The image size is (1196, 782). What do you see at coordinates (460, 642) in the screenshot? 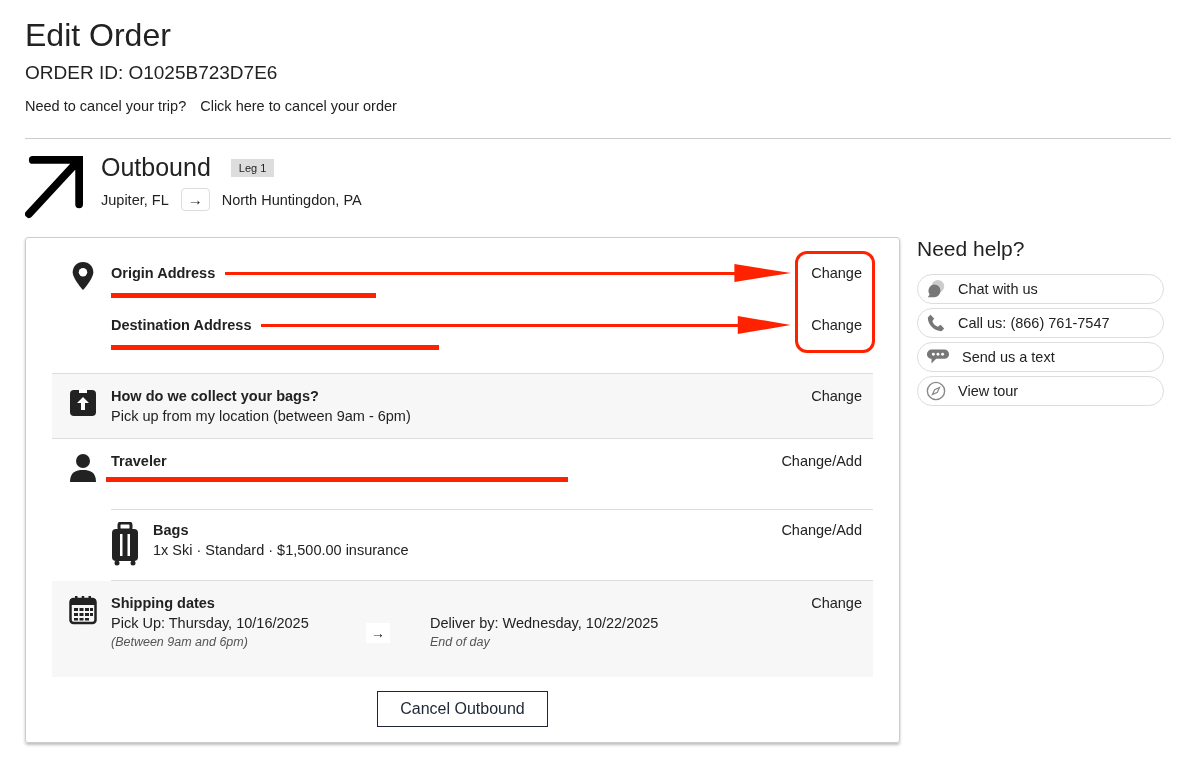
I see `delivery-note: End of day` at bounding box center [460, 642].